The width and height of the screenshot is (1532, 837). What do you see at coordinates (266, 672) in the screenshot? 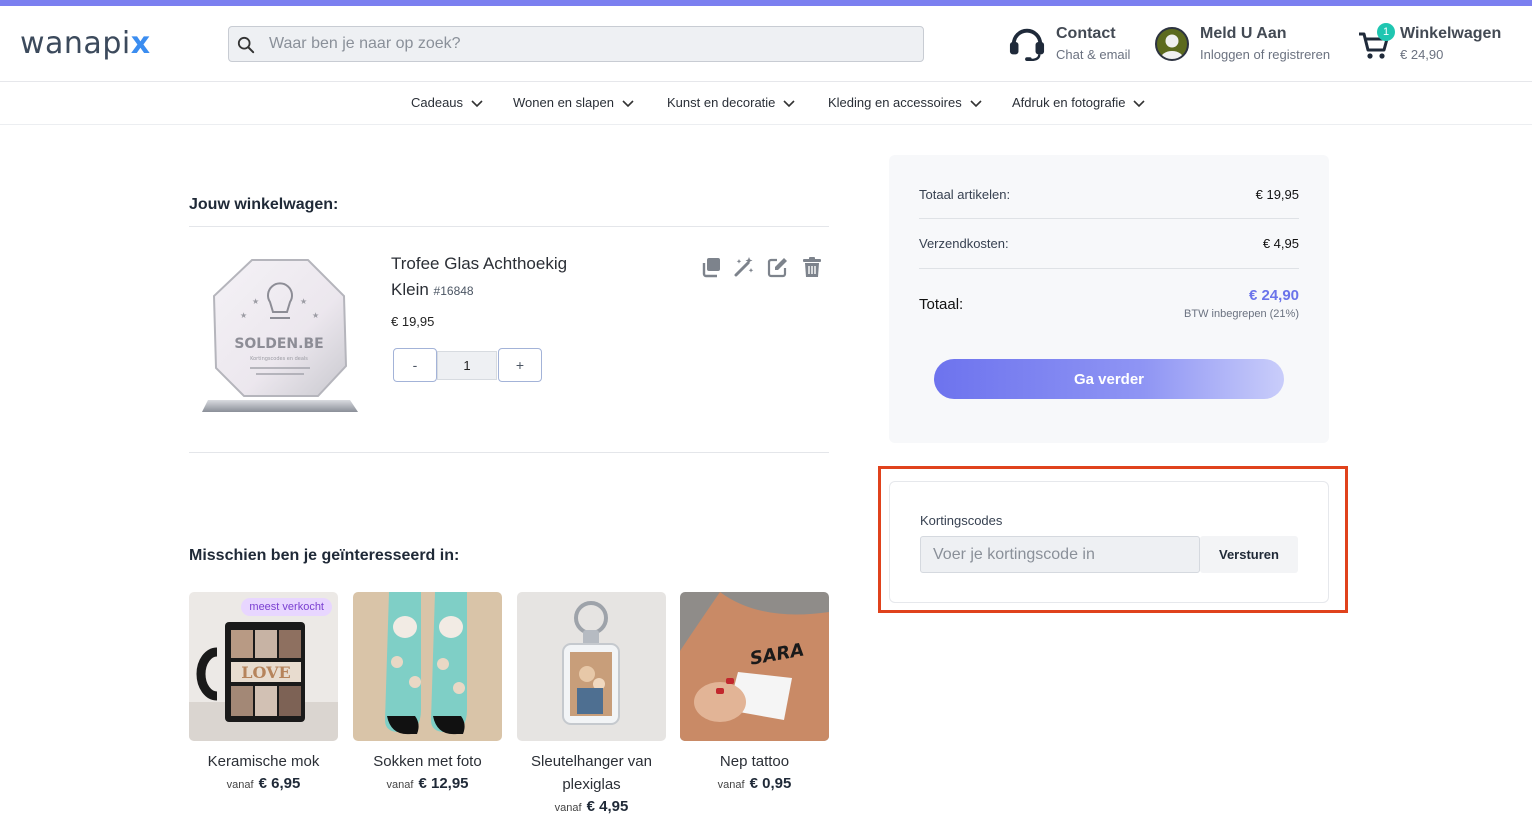
I see `mug-print-text: LOVE` at bounding box center [266, 672].